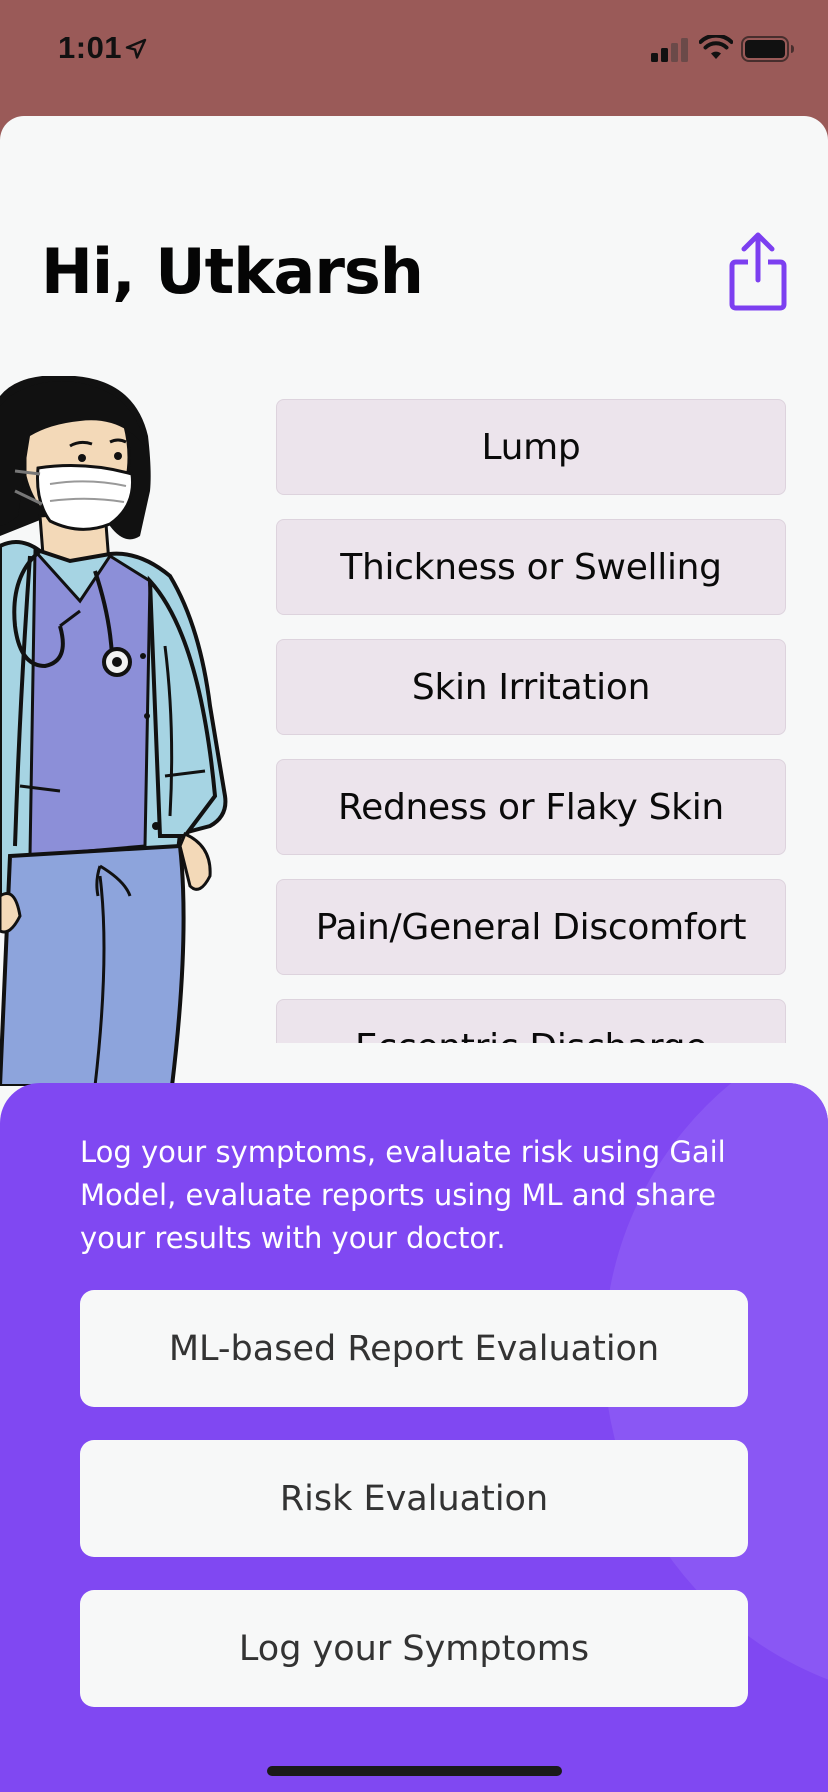 The width and height of the screenshot is (828, 1792). Describe the element at coordinates (90, 47) in the screenshot. I see `status-time: 1:01` at that location.